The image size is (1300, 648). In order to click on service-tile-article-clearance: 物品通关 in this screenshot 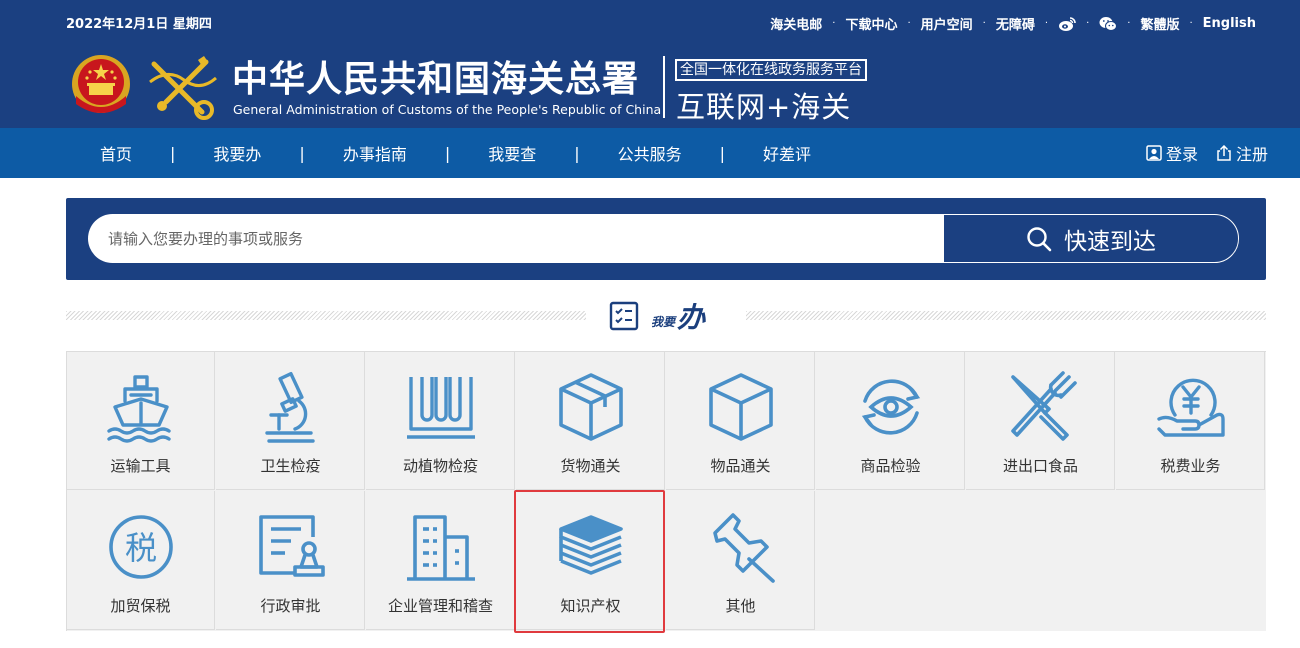, I will do `click(740, 420)`.